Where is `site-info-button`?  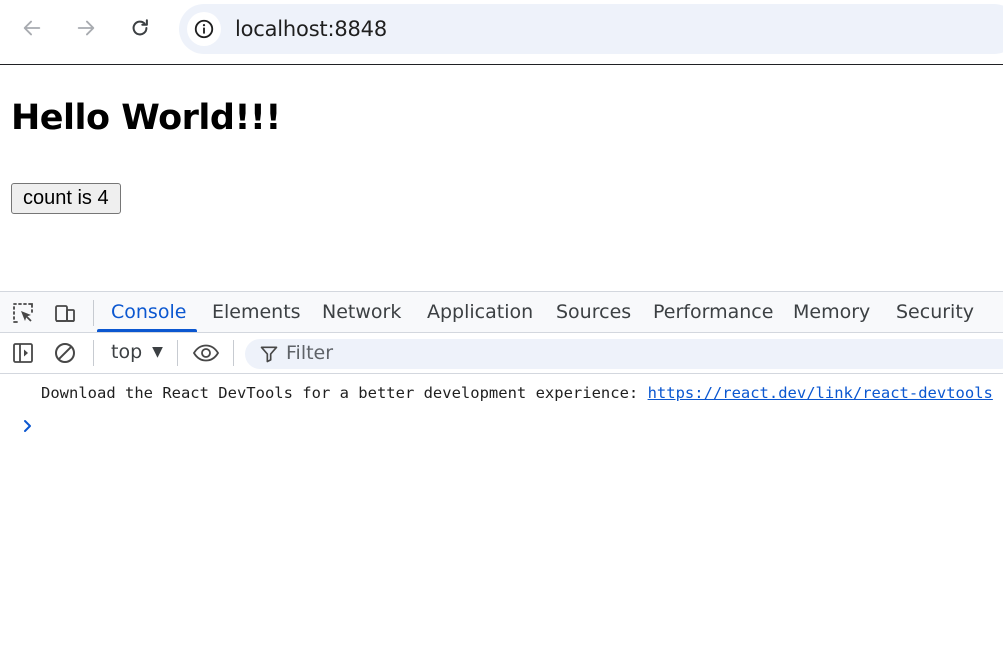 site-info-button is located at coordinates (204, 29).